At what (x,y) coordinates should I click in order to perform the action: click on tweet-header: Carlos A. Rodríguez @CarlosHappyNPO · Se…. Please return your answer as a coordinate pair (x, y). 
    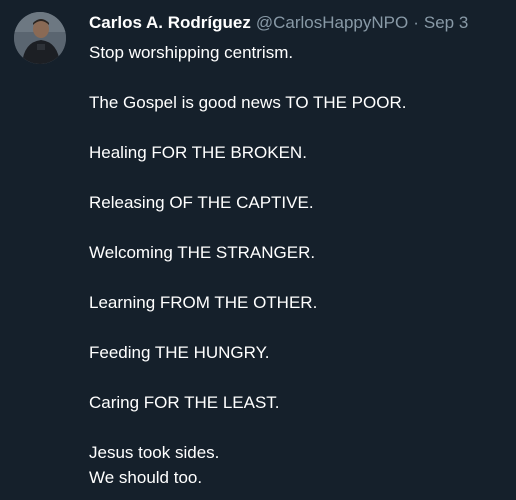
    Looking at the image, I should click on (299, 23).